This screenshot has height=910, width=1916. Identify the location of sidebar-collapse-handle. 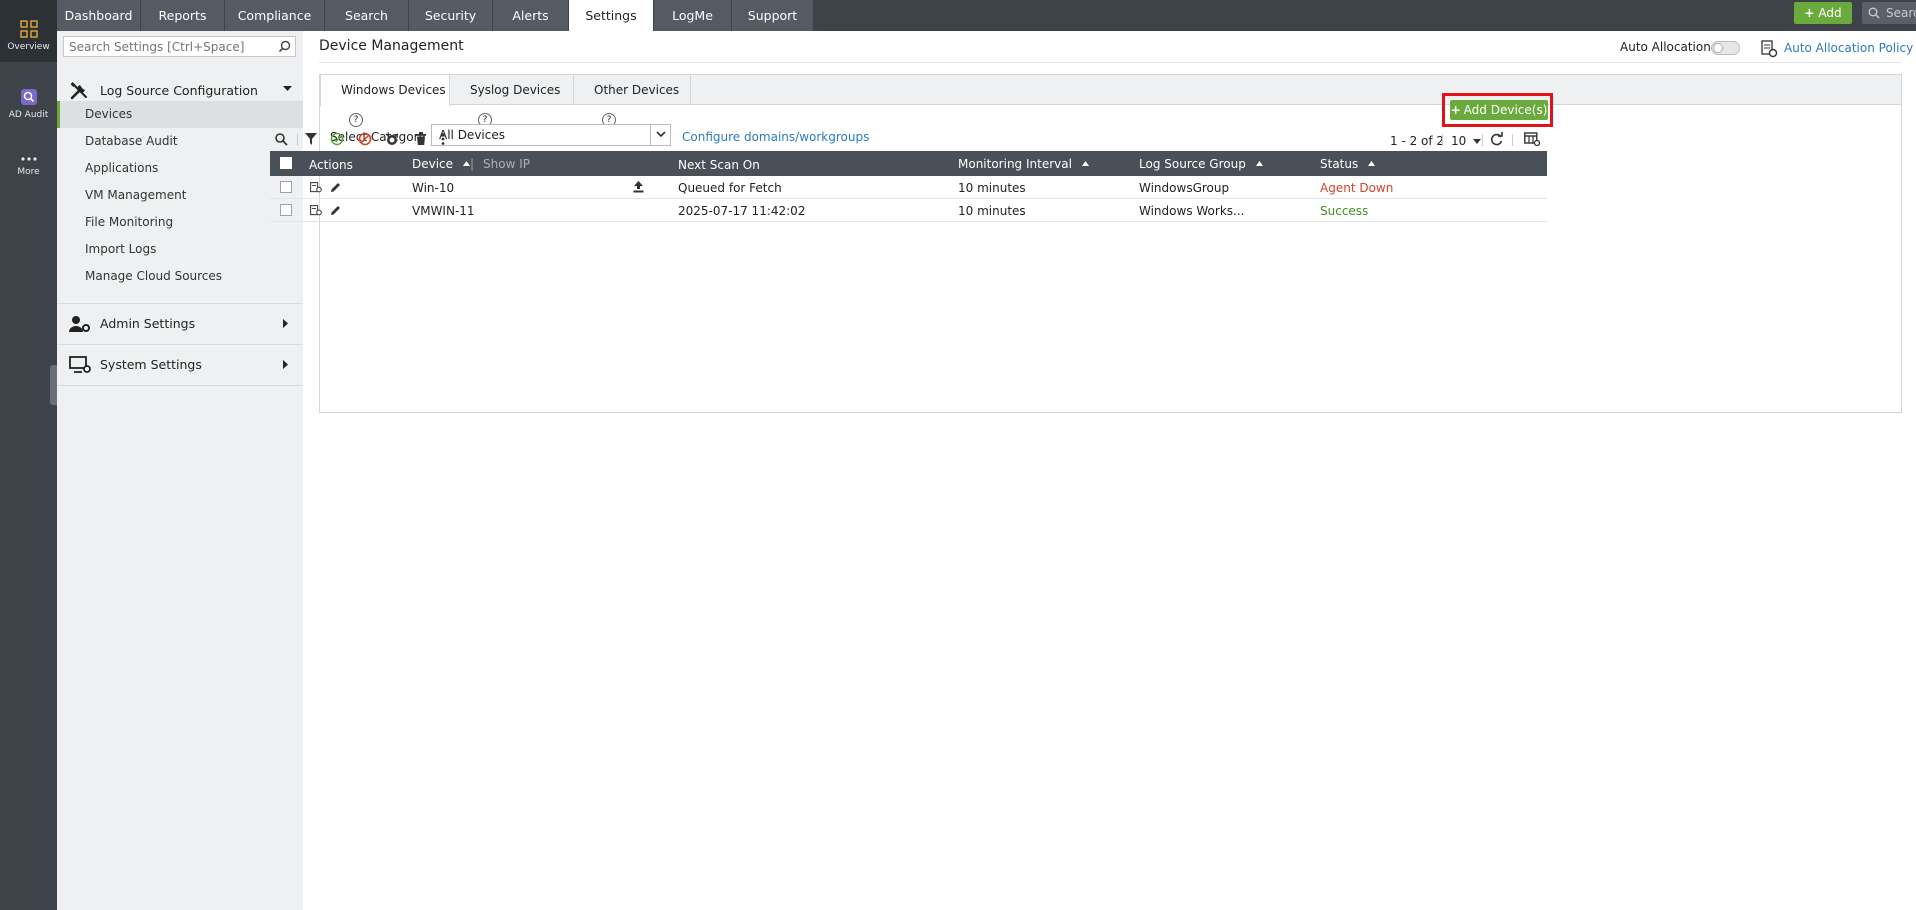
(53, 385).